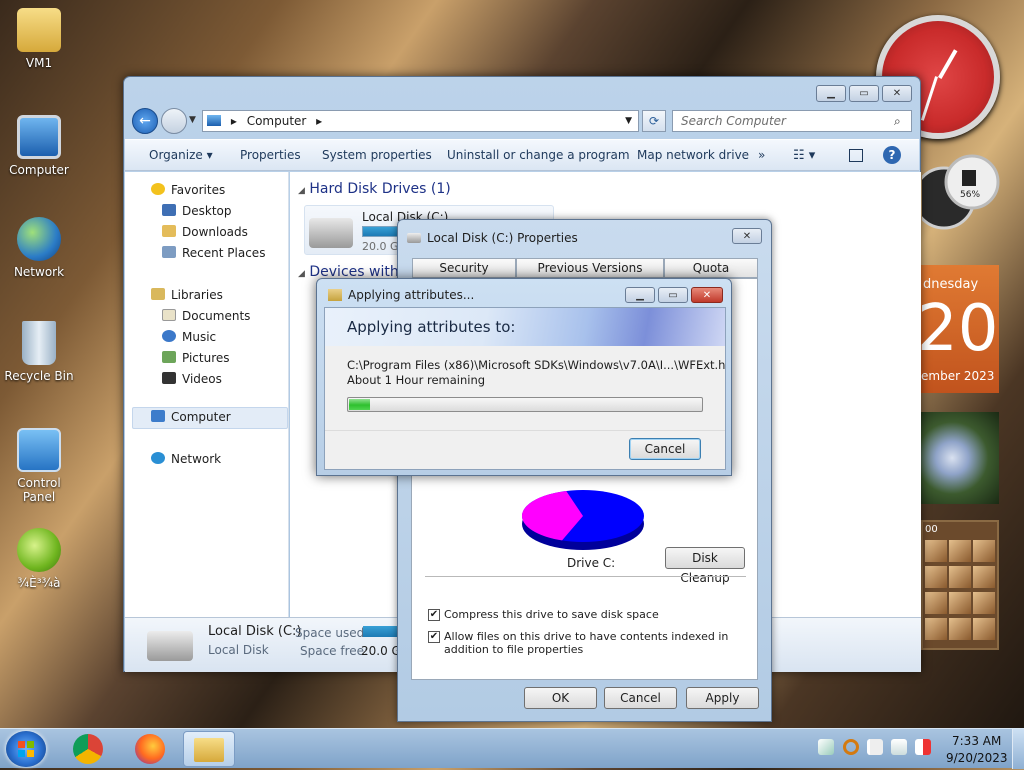  What do you see at coordinates (39, 490) in the screenshot?
I see `desktop-icon-label: Control Panel` at bounding box center [39, 490].